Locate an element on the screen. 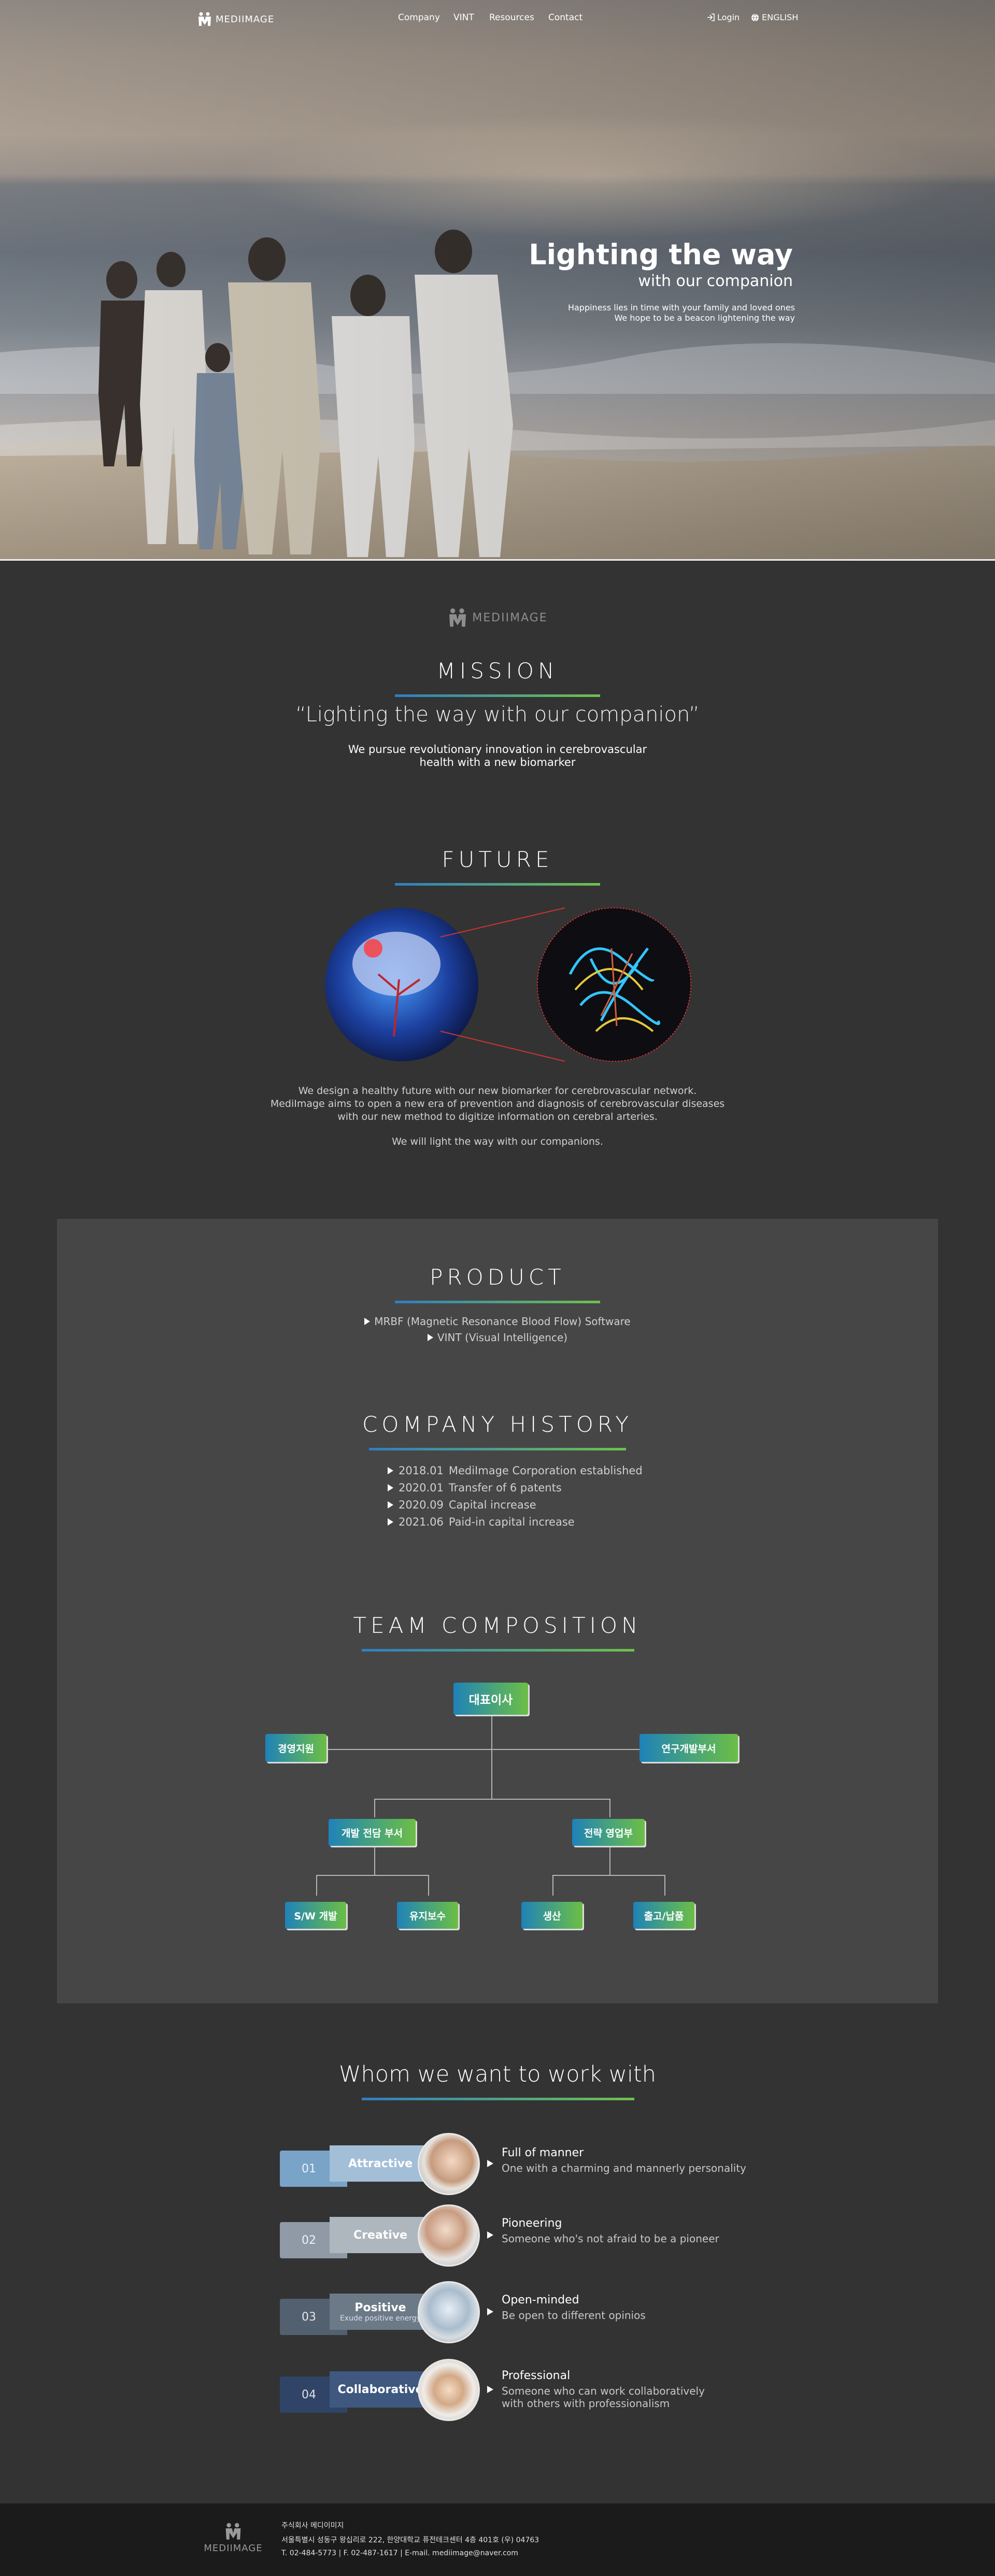  future-title: FUTURE is located at coordinates (497, 859).